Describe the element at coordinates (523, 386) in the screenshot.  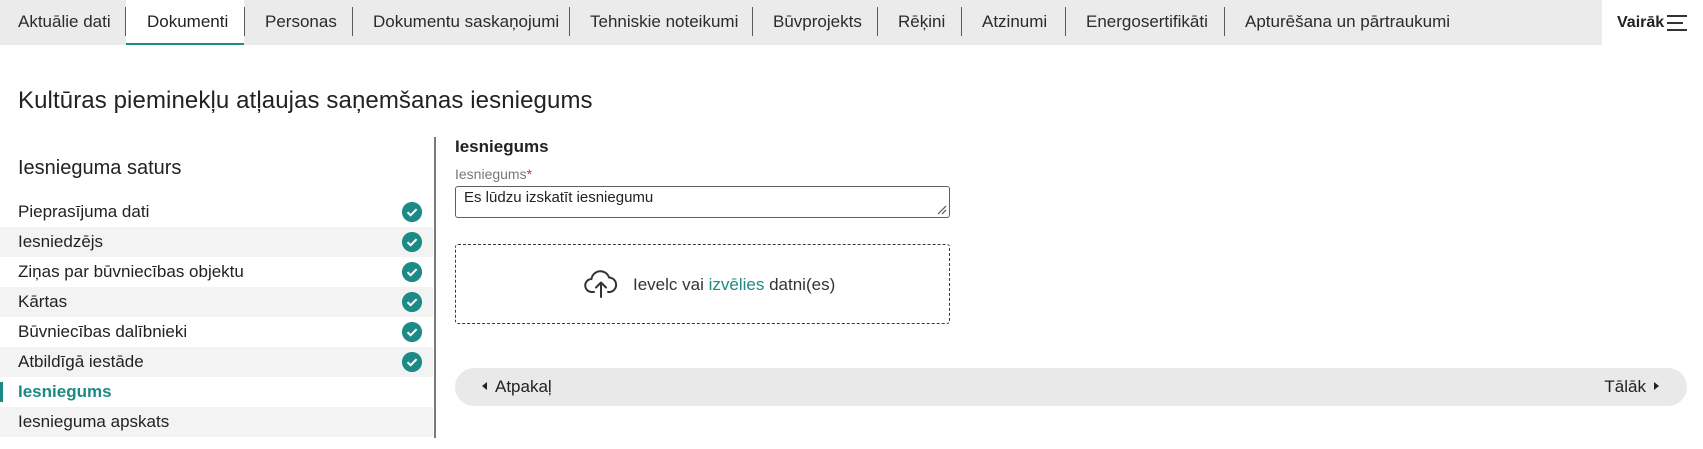
I see `back-button-label: Atpakaļ` at that location.